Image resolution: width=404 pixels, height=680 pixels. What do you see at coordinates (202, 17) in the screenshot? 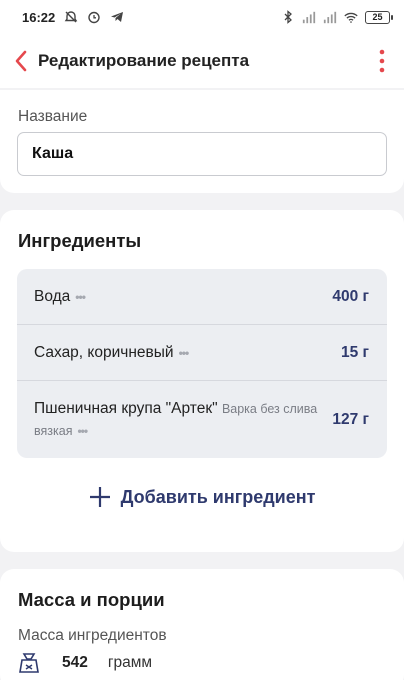
I see `status-bar: 16:22 25` at bounding box center [202, 17].